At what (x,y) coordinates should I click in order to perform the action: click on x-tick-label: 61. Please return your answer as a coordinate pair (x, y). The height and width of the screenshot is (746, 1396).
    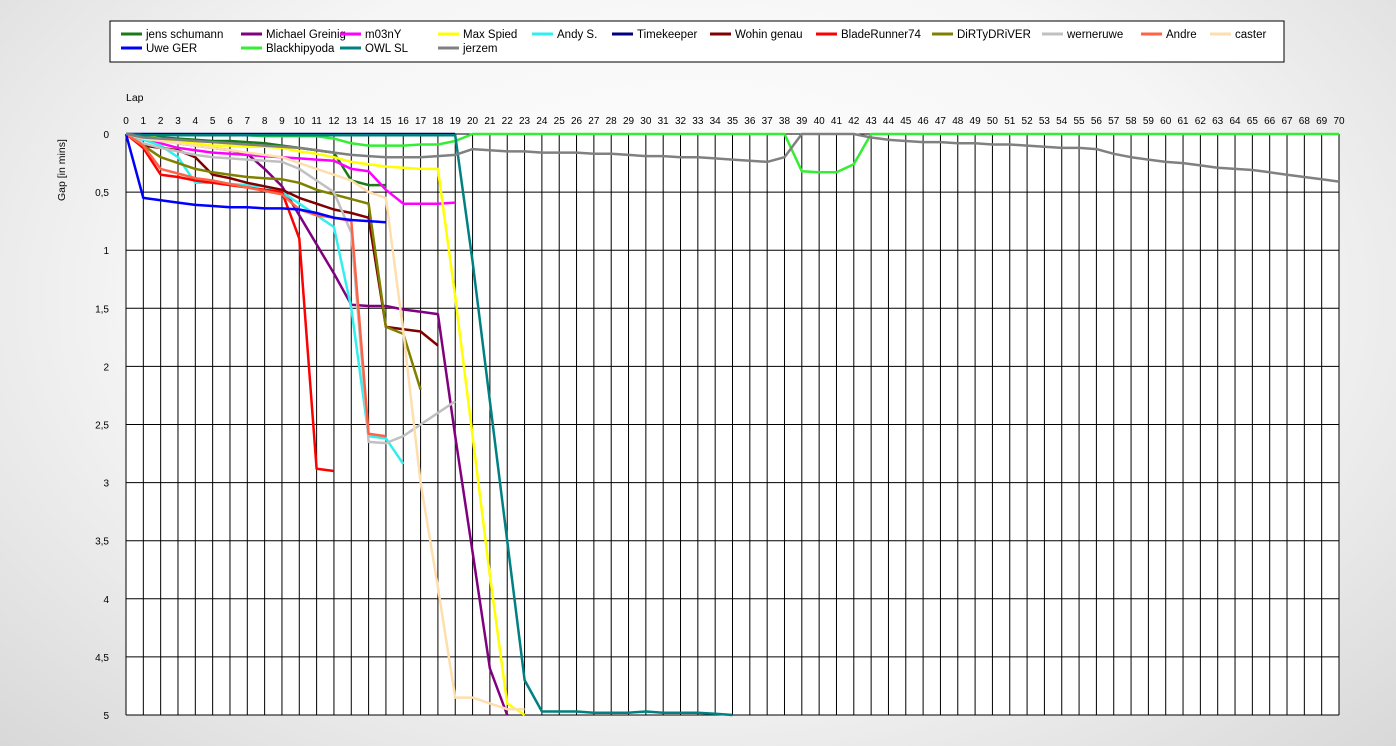
    Looking at the image, I should click on (1183, 121).